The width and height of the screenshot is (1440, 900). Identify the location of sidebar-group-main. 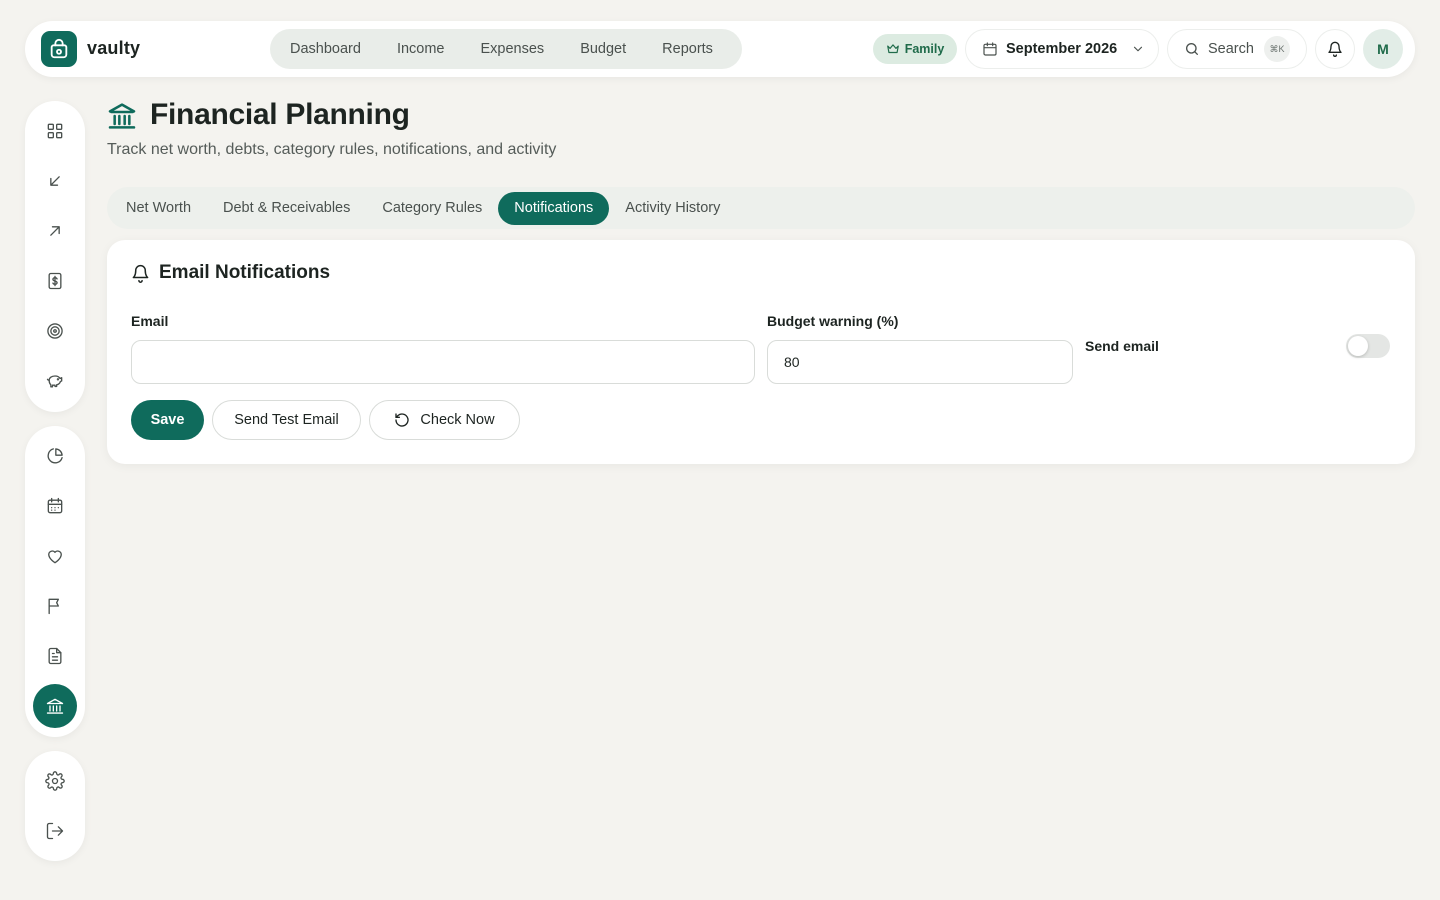
(55, 256).